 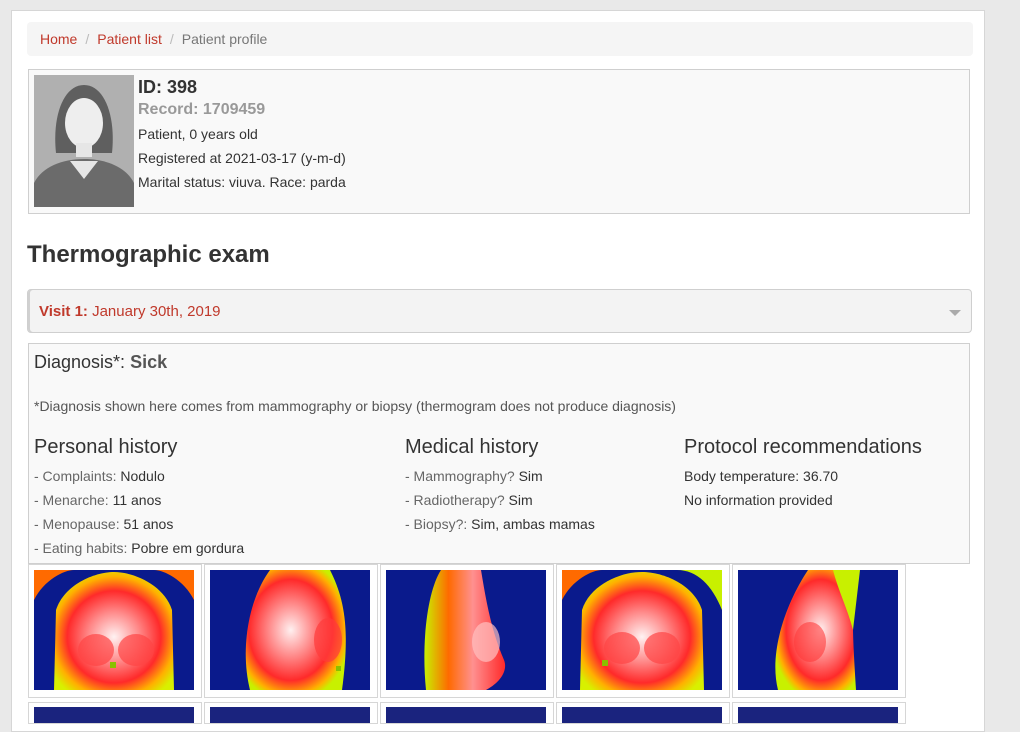 I want to click on patient-age: Patient, 0 years old, so click(x=198, y=134).